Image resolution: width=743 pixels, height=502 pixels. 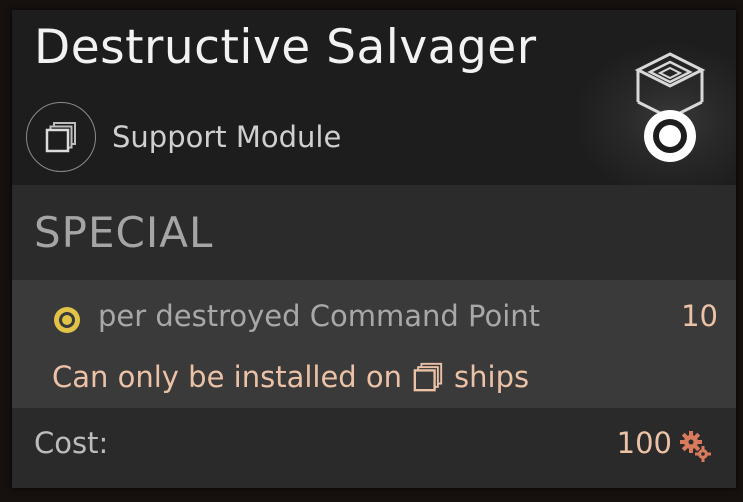 I want to click on module-type-badge, so click(x=61, y=137).